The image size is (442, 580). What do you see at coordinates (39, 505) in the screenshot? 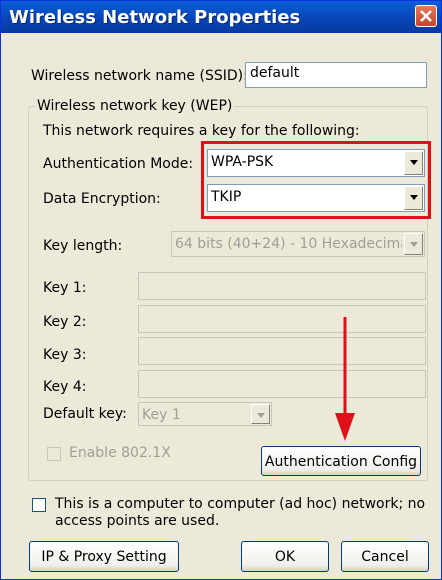
I see `adhoc-checkbox` at bounding box center [39, 505].